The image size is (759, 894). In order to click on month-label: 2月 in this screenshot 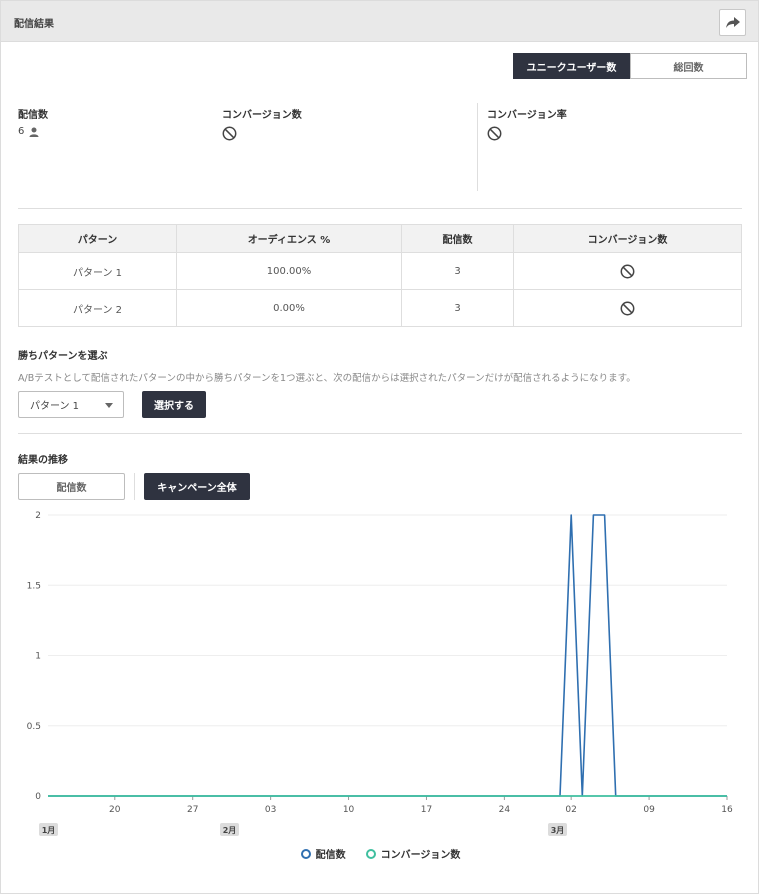, I will do `click(230, 830)`.